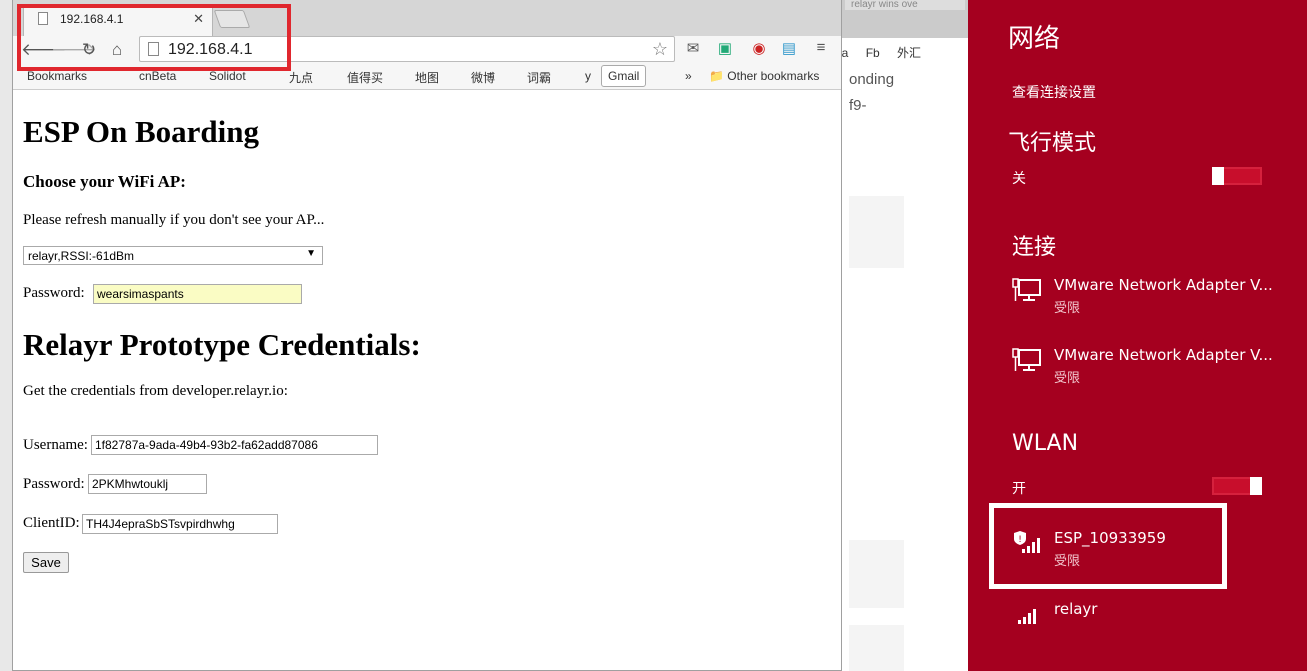  What do you see at coordinates (197, 294) in the screenshot?
I see `wifi-password-input: wearsimaspants` at bounding box center [197, 294].